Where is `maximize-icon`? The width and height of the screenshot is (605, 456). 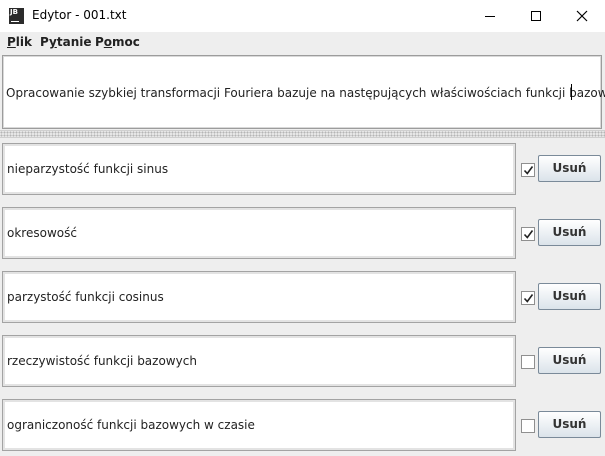 maximize-icon is located at coordinates (536, 16).